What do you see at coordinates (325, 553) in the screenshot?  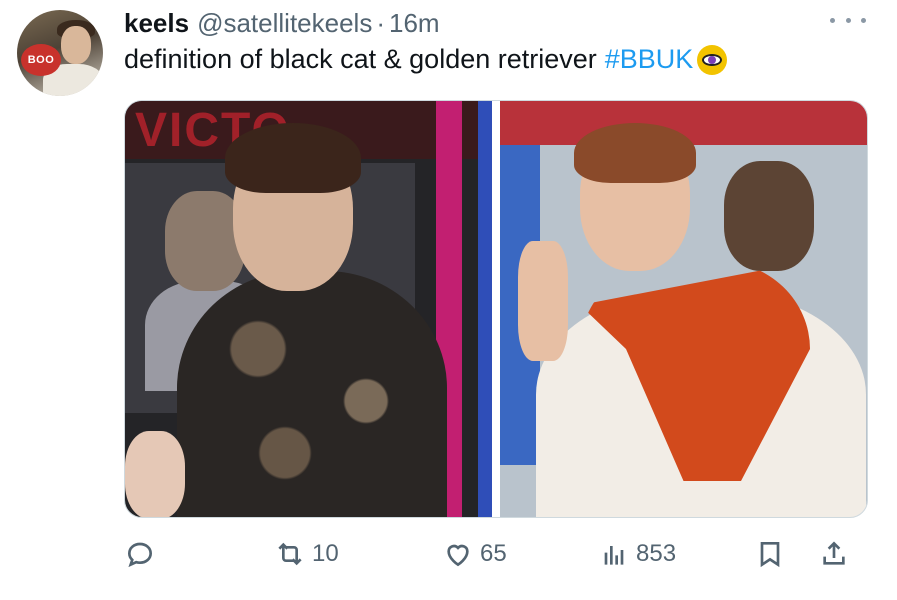 I see `retweet-count: 10` at bounding box center [325, 553].